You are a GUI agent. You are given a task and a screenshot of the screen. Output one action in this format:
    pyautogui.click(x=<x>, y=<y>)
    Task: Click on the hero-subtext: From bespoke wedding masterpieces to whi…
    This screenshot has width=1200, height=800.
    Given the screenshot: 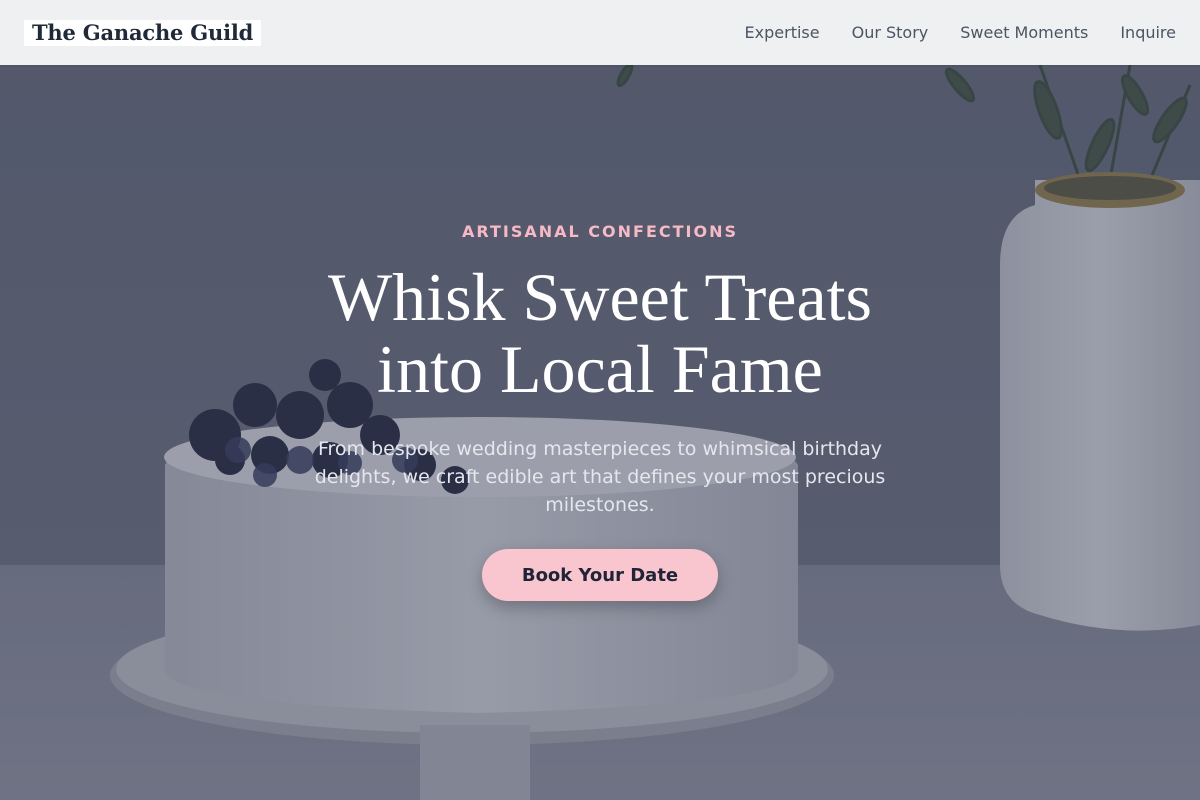 What is the action you would take?
    pyautogui.click(x=600, y=477)
    